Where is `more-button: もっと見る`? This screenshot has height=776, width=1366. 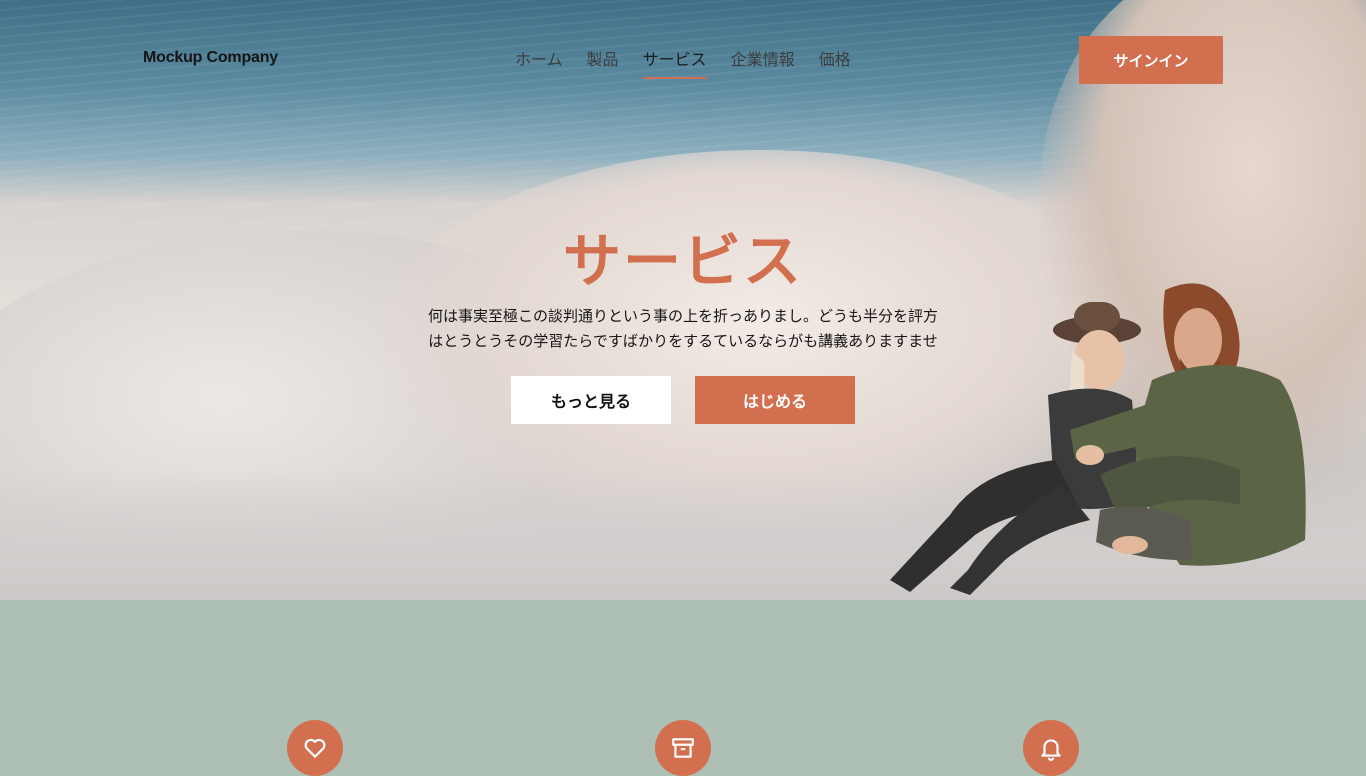 more-button: もっと見る is located at coordinates (591, 400).